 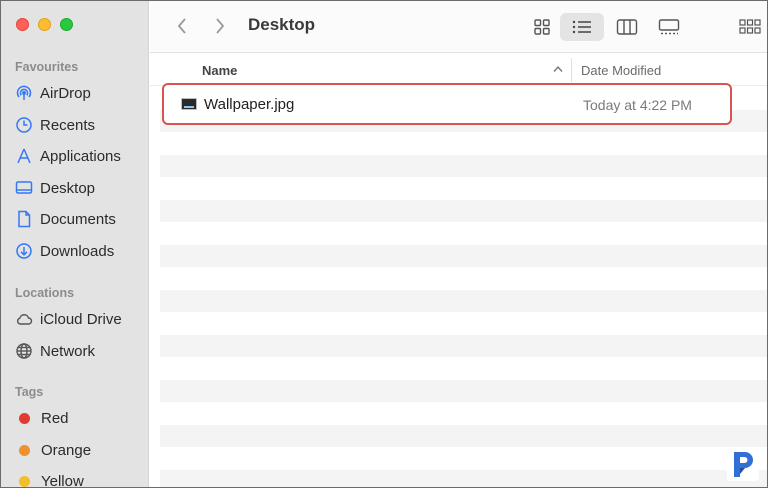 I want to click on favourites-heading: Favourites, so click(x=47, y=67).